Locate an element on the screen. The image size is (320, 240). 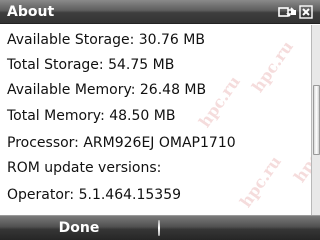
total-memory-text: Total Memory: 48.50 MB is located at coordinates (91, 116).